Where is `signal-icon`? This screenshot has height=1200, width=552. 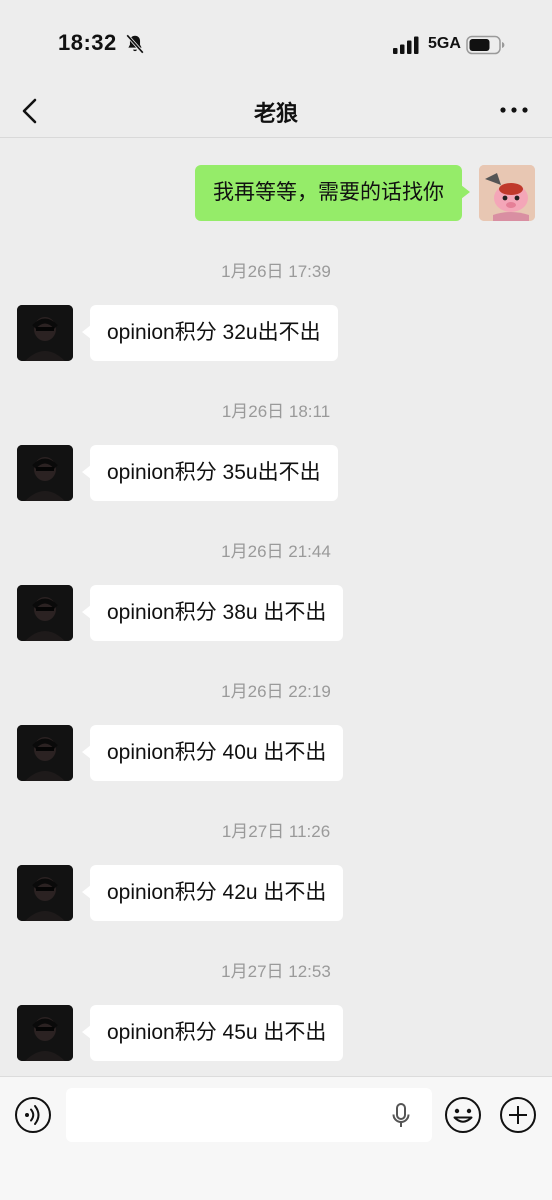 signal-icon is located at coordinates (406, 45).